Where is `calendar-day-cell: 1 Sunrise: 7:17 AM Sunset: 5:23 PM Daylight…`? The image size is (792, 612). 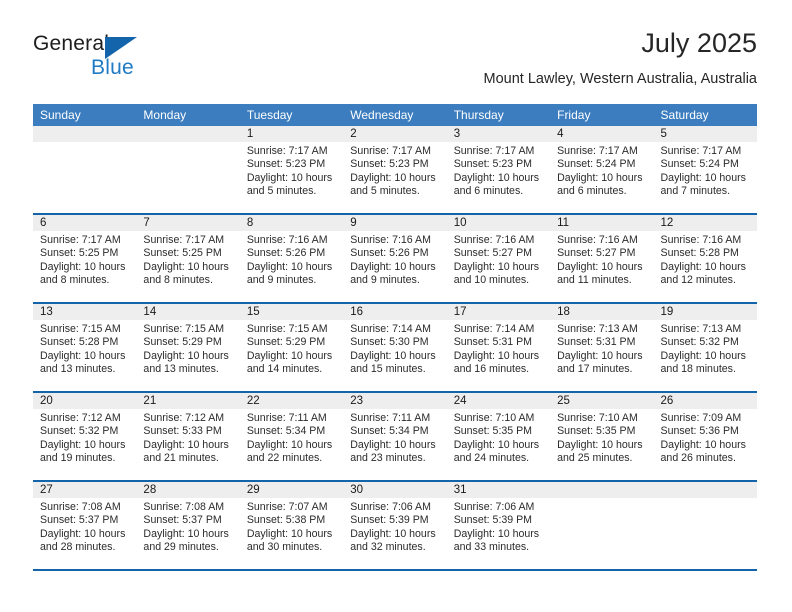
calendar-day-cell: 1 Sunrise: 7:17 AM Sunset: 5:23 PM Daylight… is located at coordinates (291, 169).